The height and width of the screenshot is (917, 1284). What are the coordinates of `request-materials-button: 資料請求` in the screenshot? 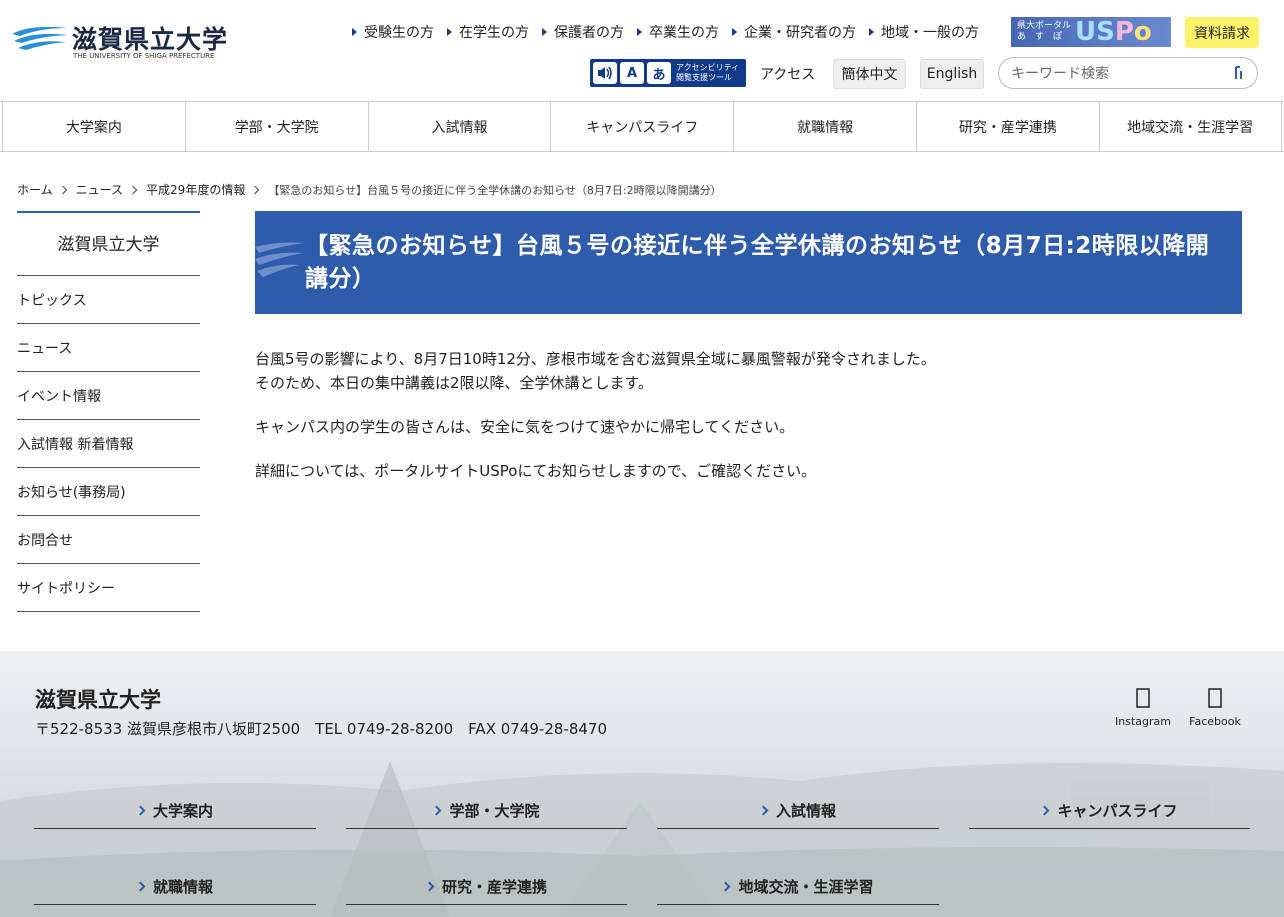 It's located at (1222, 32).